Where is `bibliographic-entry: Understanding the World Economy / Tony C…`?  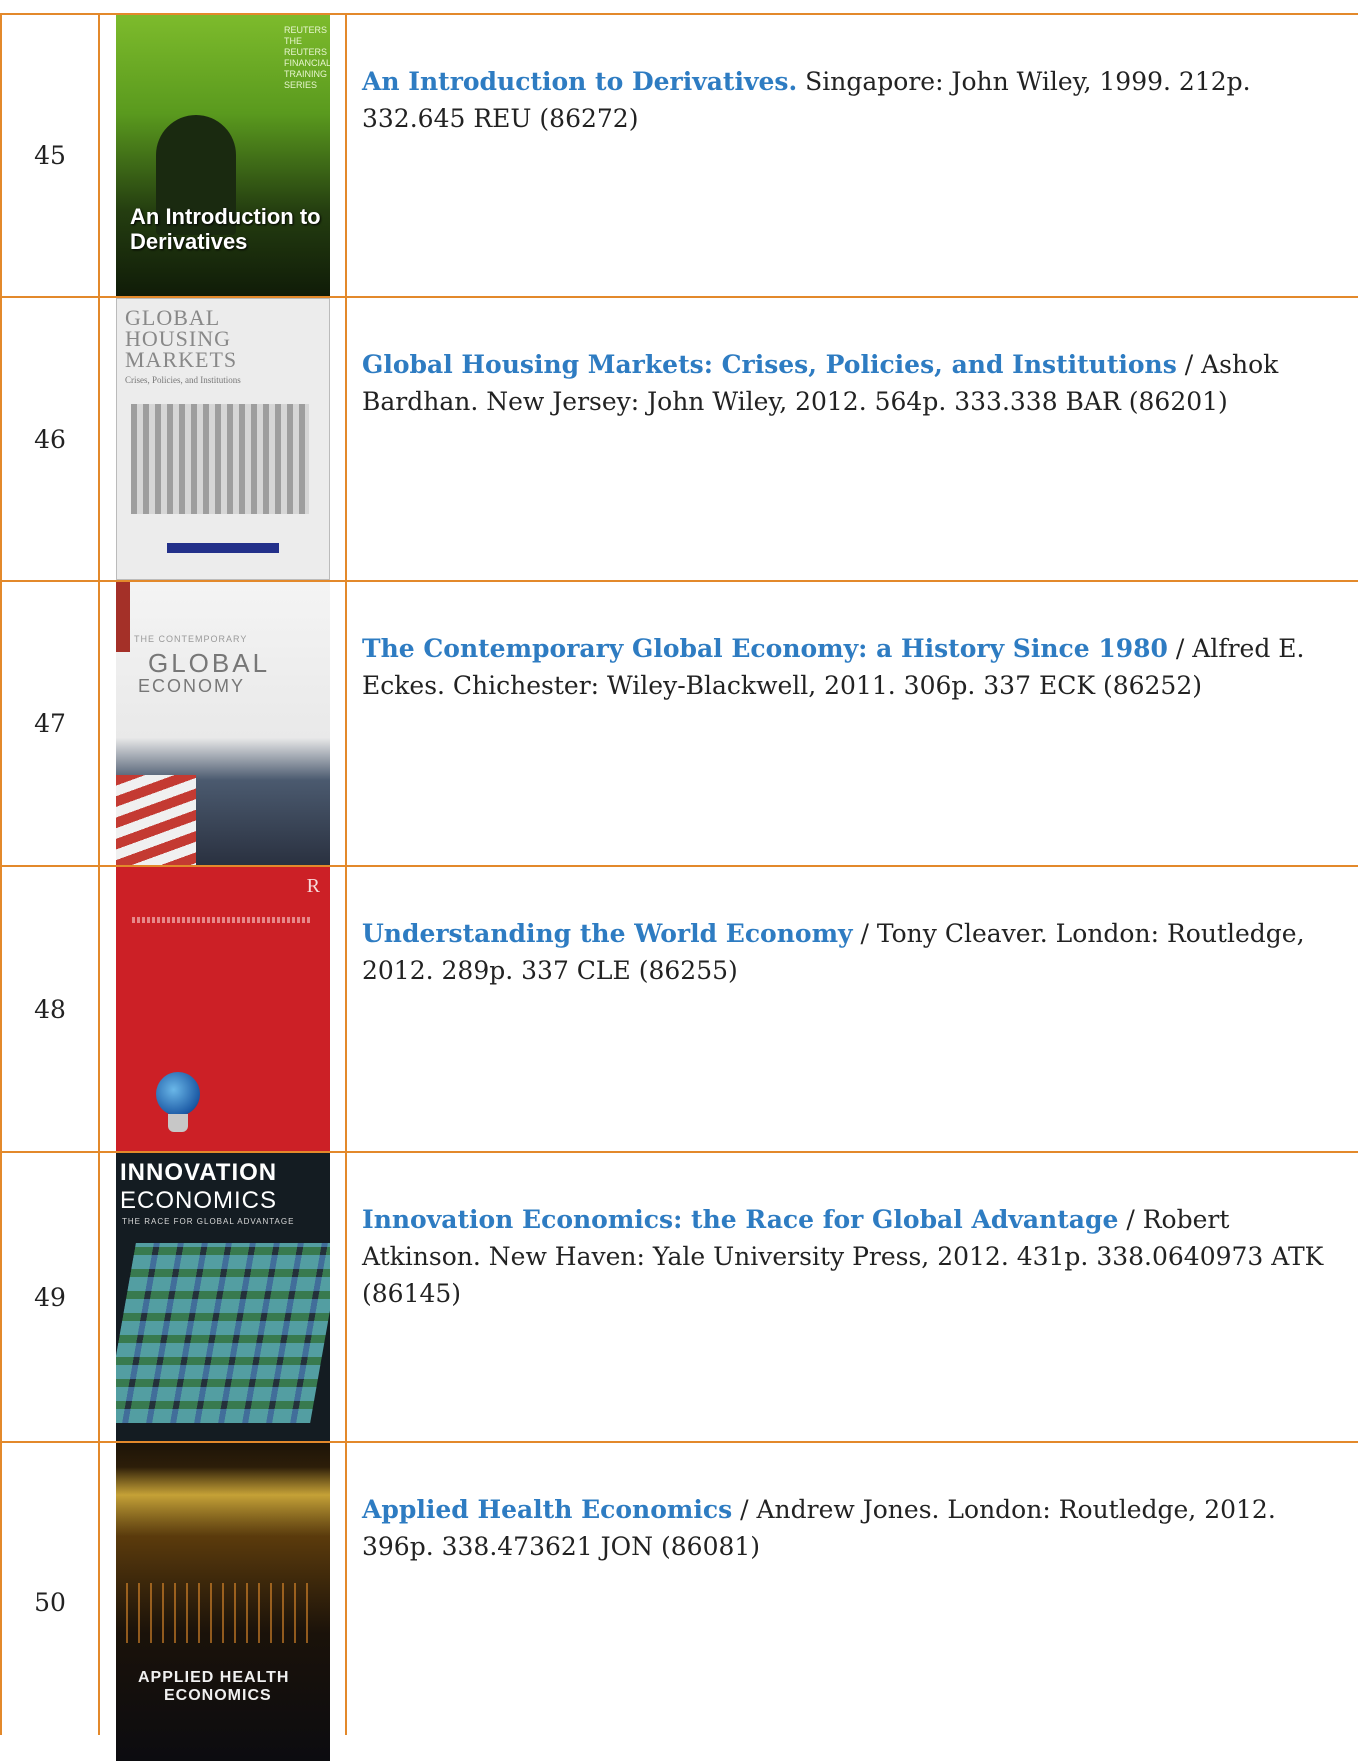
bibliographic-entry: Understanding the World Economy / Tony C… is located at coordinates (855, 952).